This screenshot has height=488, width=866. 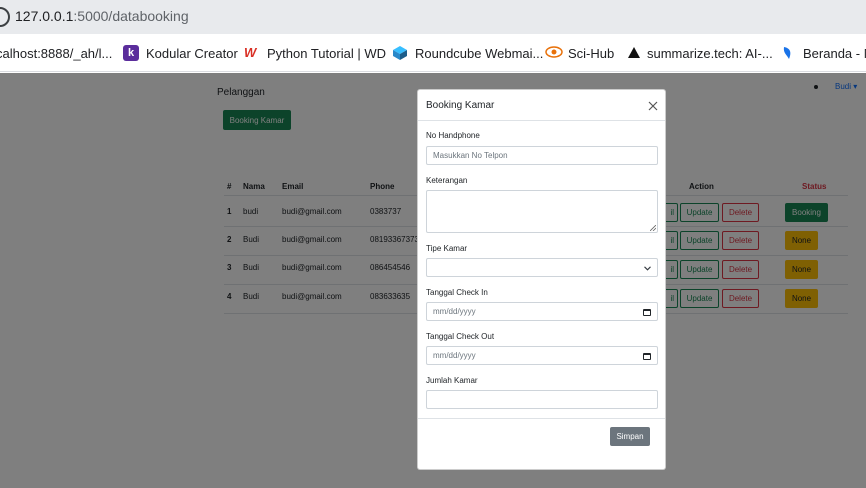 What do you see at coordinates (44, 16) in the screenshot?
I see `url-host: 127.0.0.1` at bounding box center [44, 16].